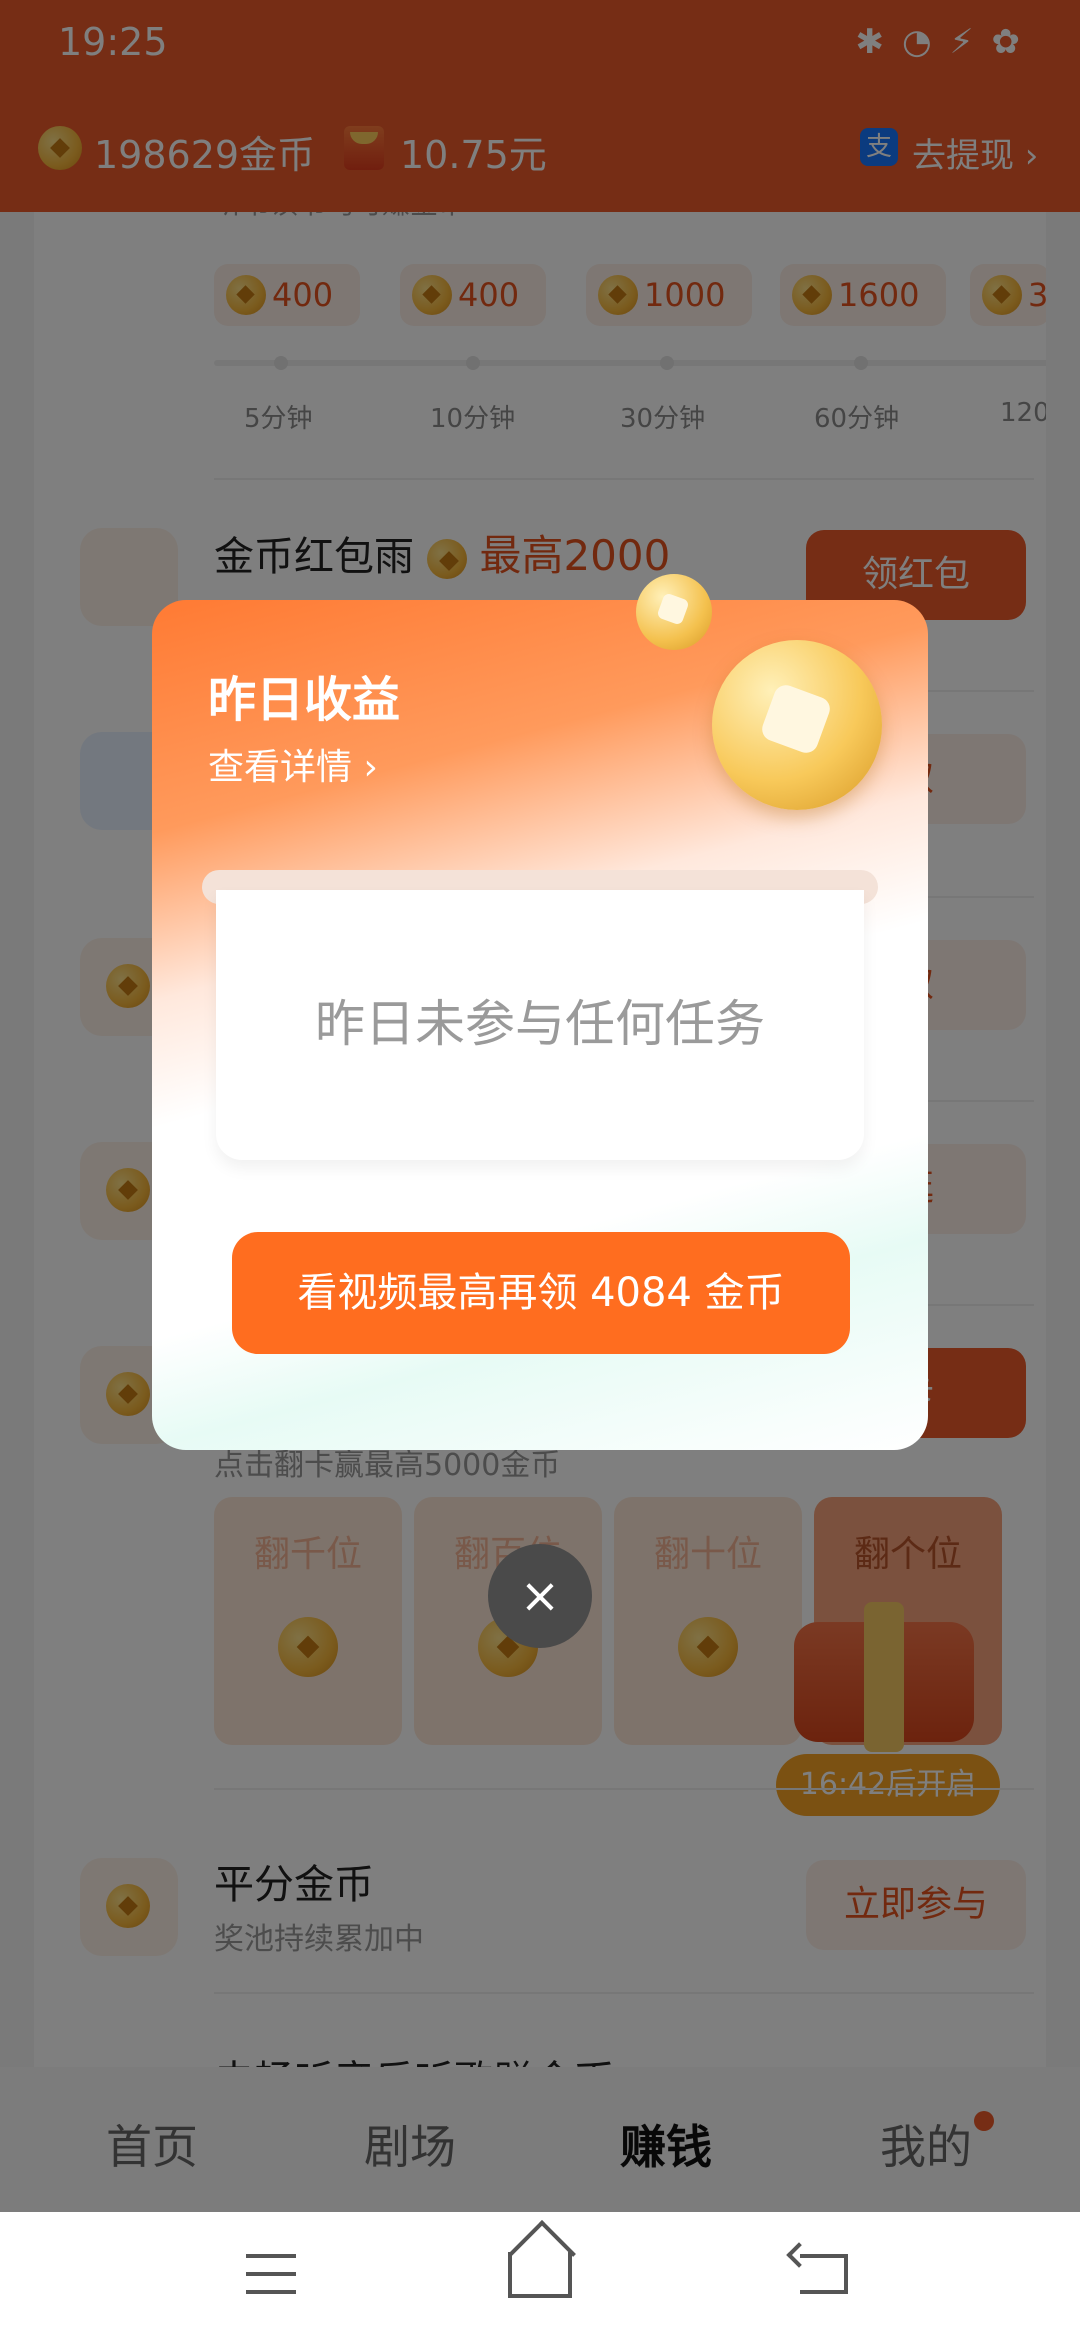 Image resolution: width=1080 pixels, height=2340 pixels. Describe the element at coordinates (824, 2274) in the screenshot. I see `back-icon` at that location.